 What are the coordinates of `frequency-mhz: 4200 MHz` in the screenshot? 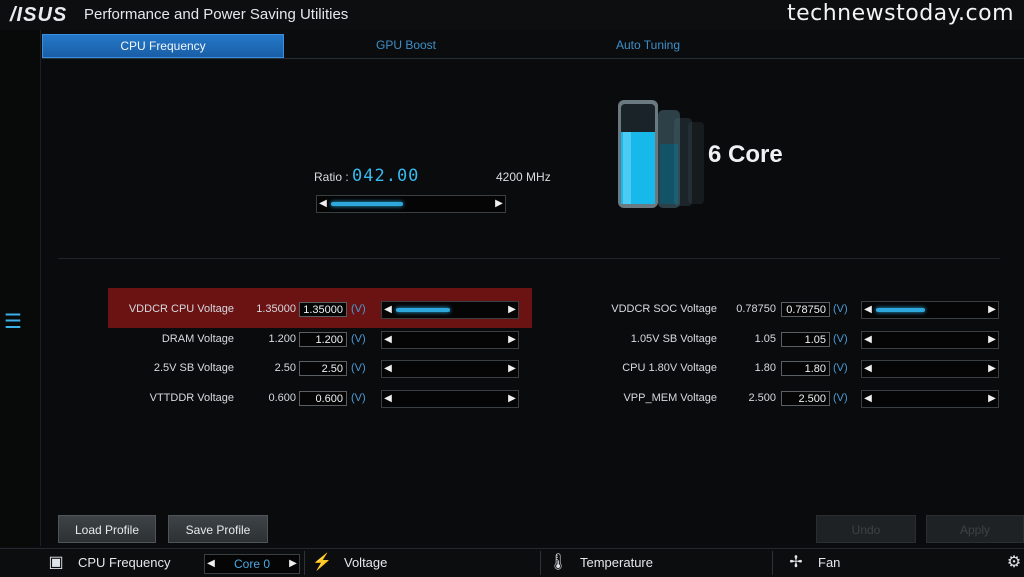 It's located at (523, 177).